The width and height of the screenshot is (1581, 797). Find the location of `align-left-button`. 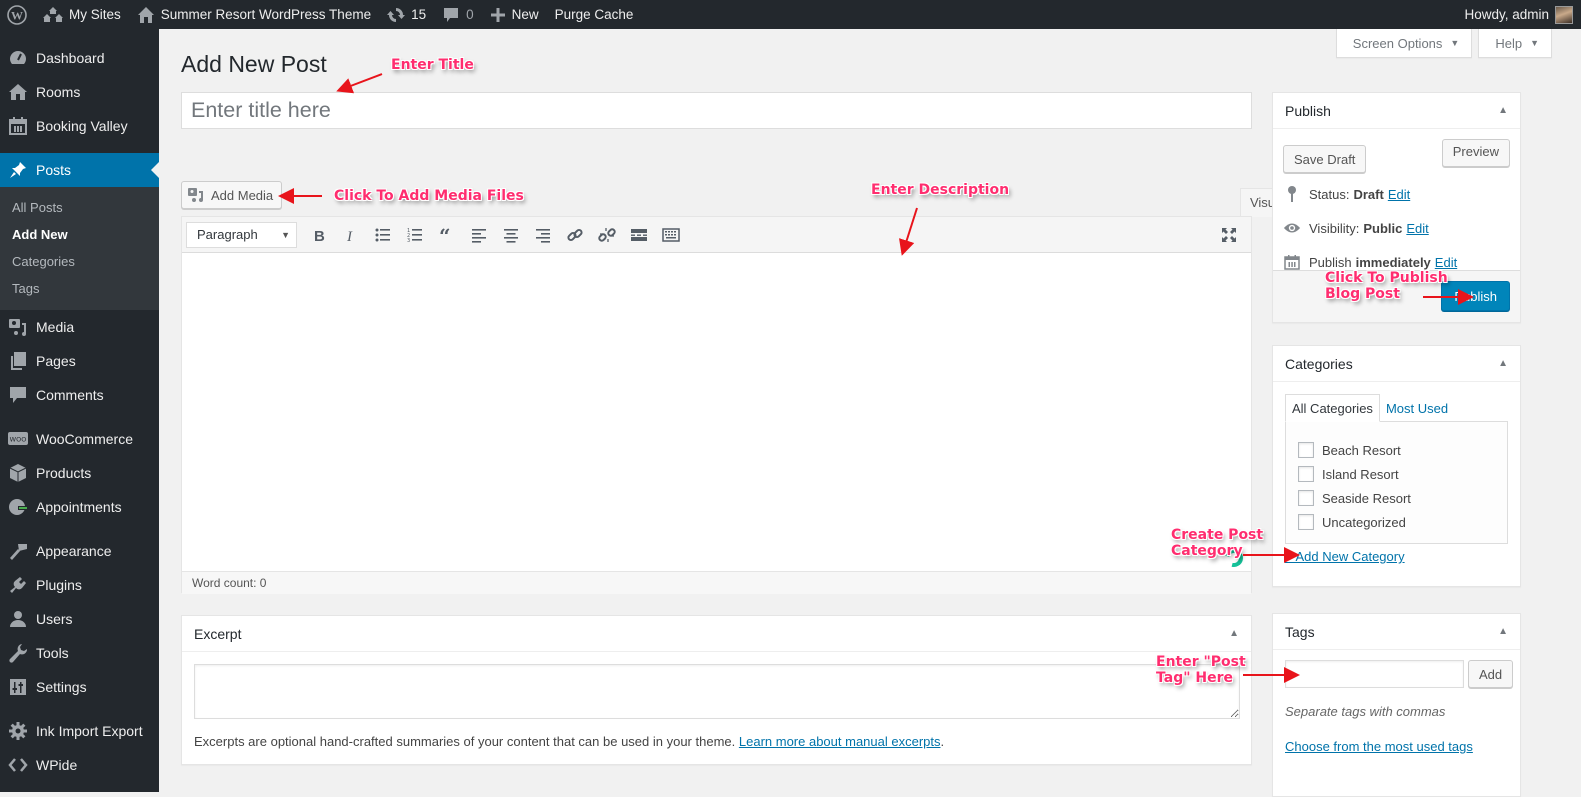

align-left-button is located at coordinates (479, 235).